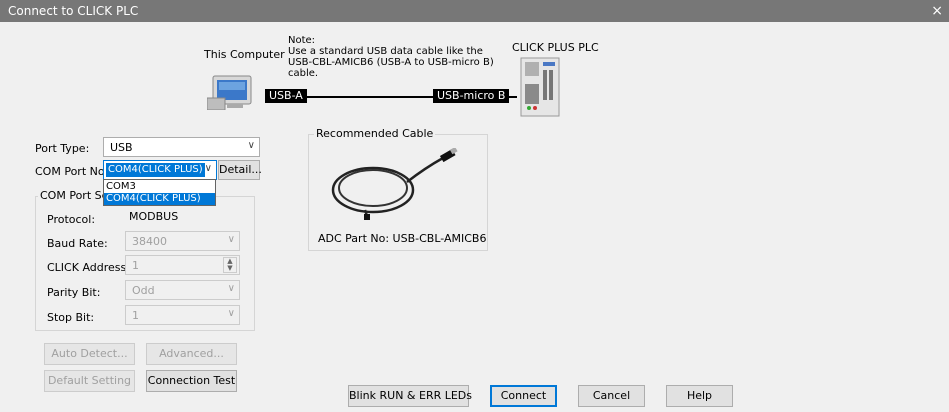 This screenshot has width=949, height=412. What do you see at coordinates (135, 315) in the screenshot?
I see `stop-bit-value: 1` at bounding box center [135, 315].